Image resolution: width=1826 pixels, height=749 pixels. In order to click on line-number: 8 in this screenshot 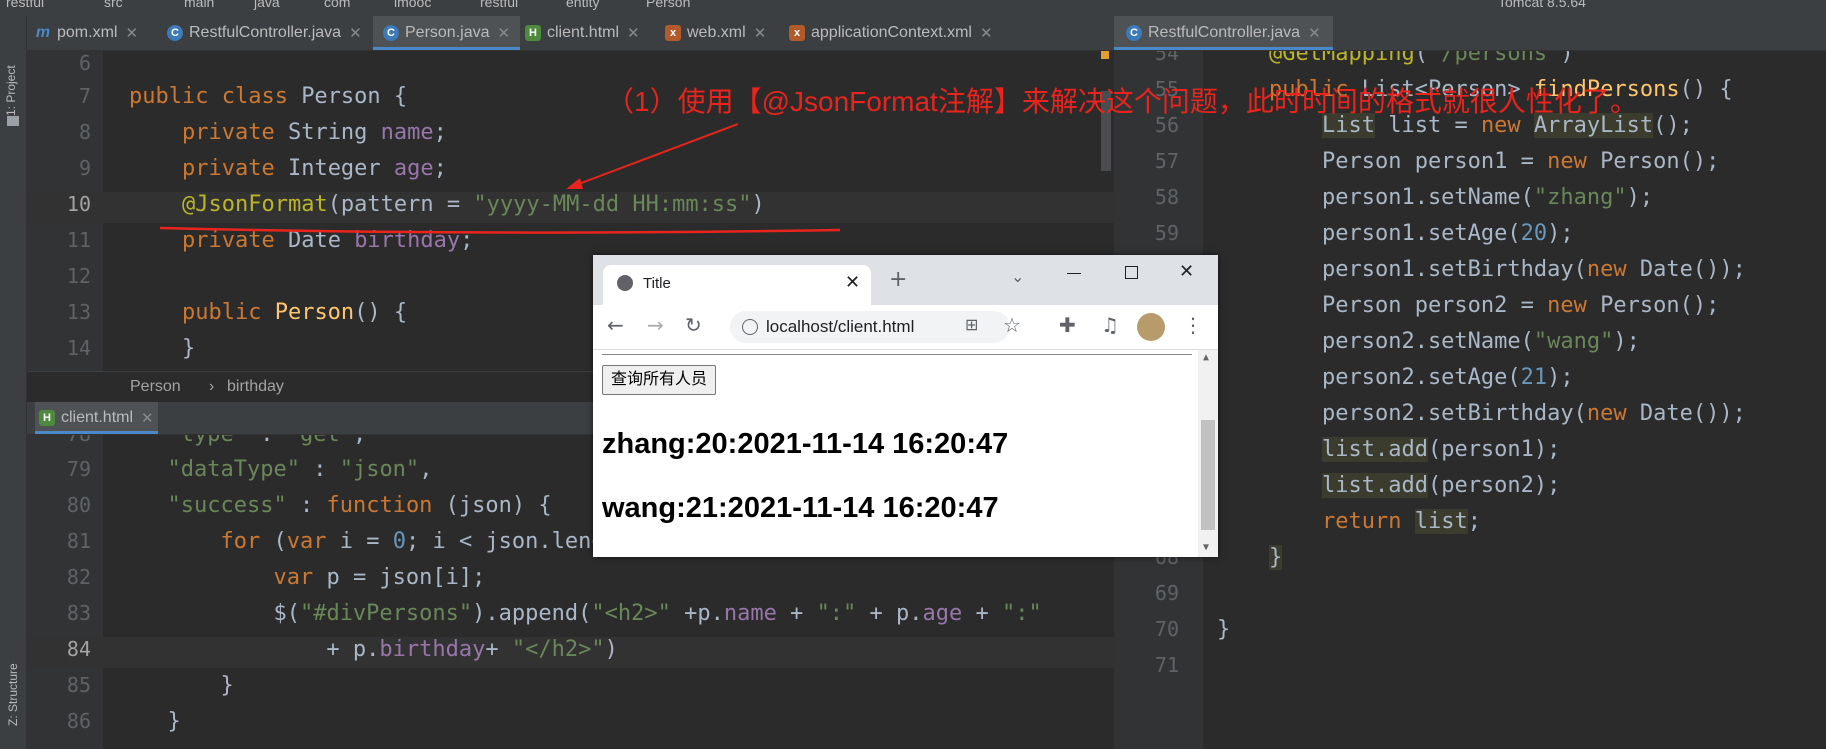, I will do `click(84, 132)`.